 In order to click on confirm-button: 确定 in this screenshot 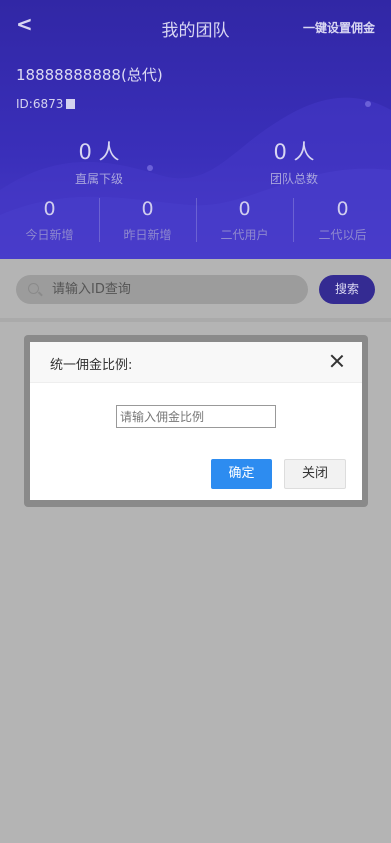, I will do `click(241, 474)`.